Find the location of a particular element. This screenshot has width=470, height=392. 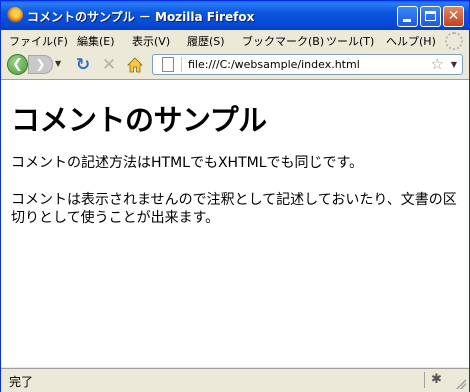

reload-button: ↻ is located at coordinates (83, 65).